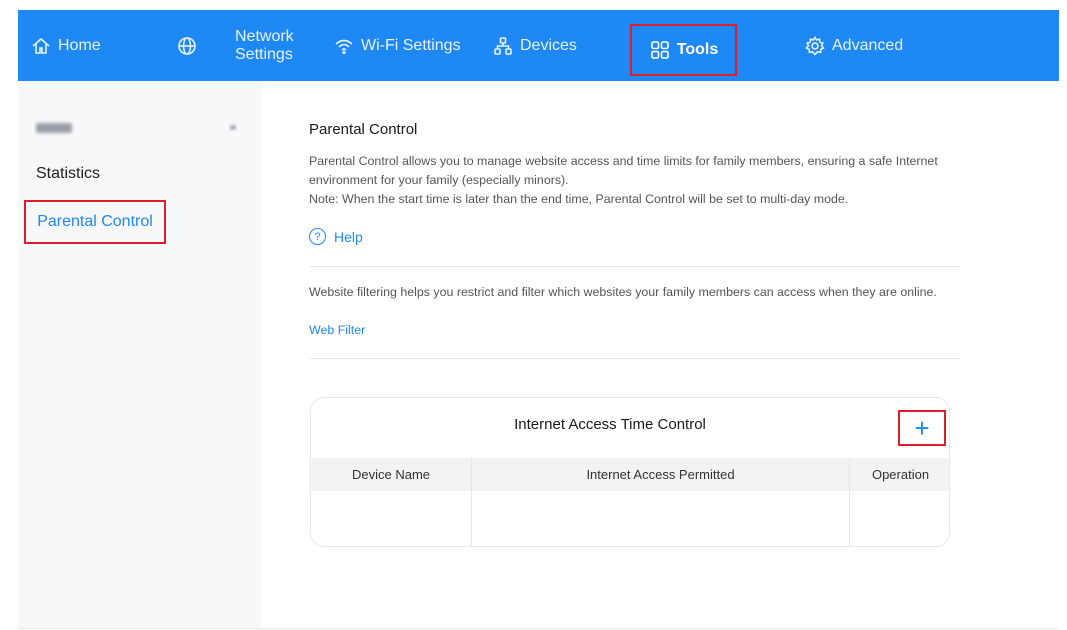 This screenshot has height=630, width=1067. I want to click on devices-icon, so click(503, 46).